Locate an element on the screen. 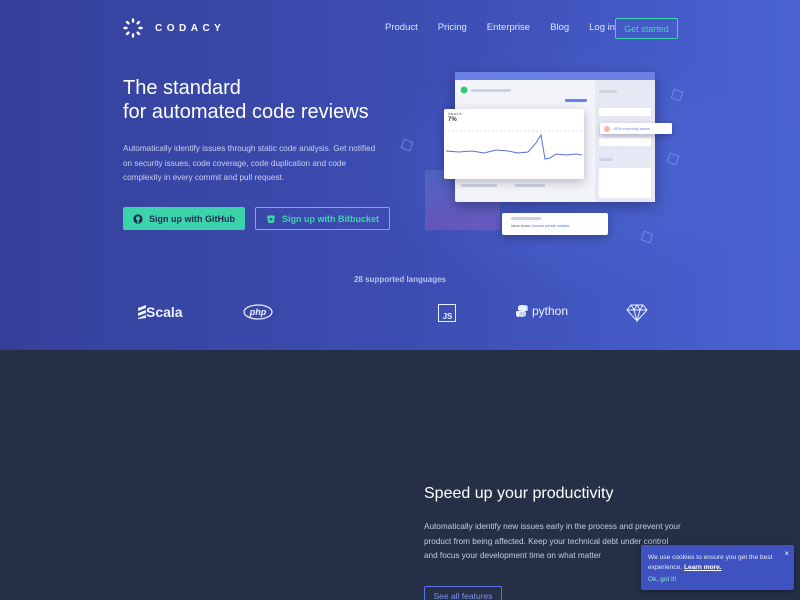 This screenshot has height=600, width=800. issue-found-label: Issue found: is located at coordinates (521, 226).